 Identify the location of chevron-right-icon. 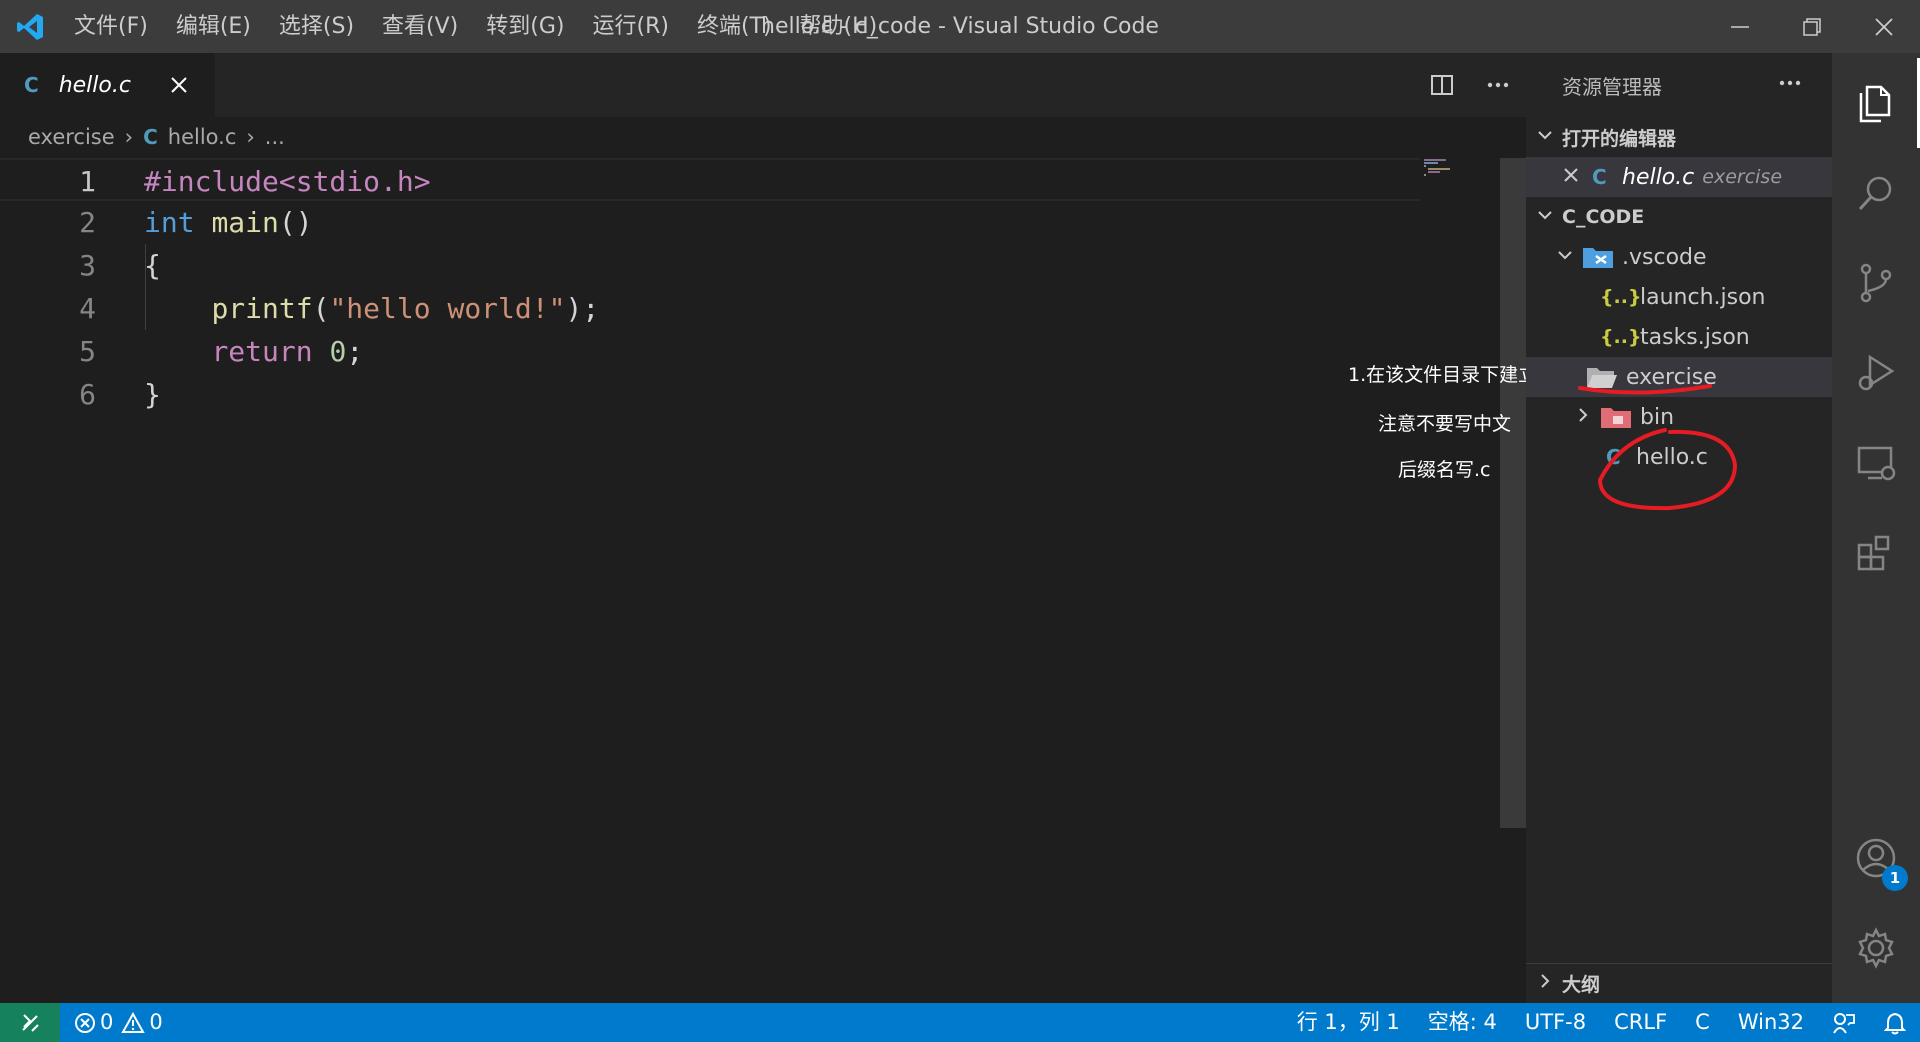
(1549, 983).